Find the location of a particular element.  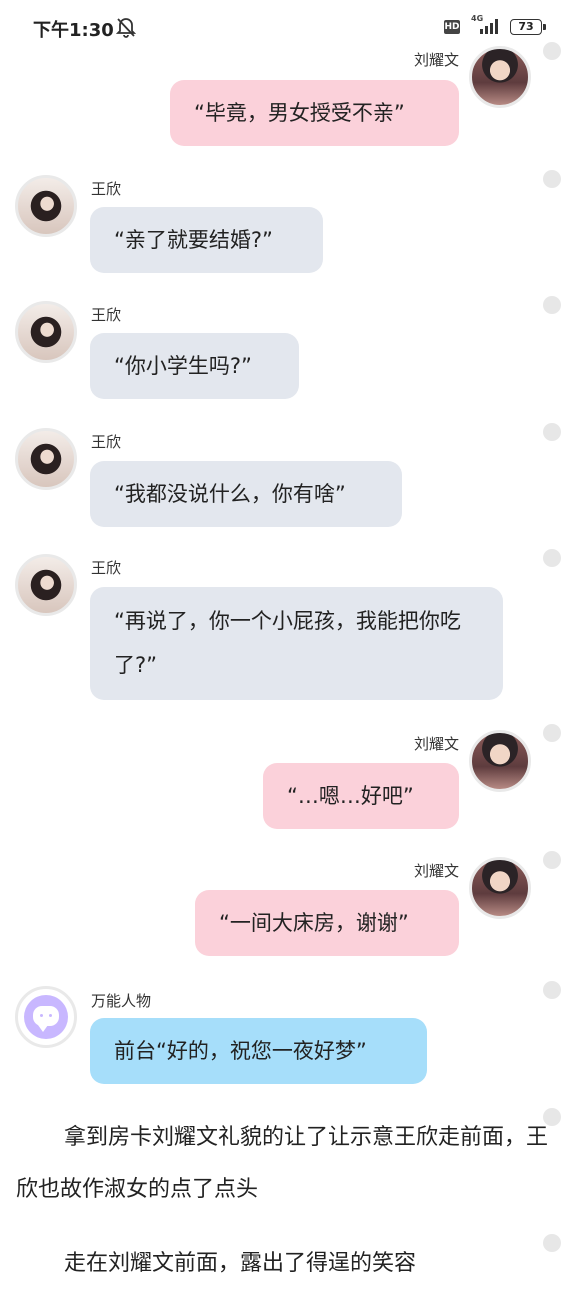

message-bubble: 前台“好的，祝您一夜好梦” is located at coordinates (258, 1051).